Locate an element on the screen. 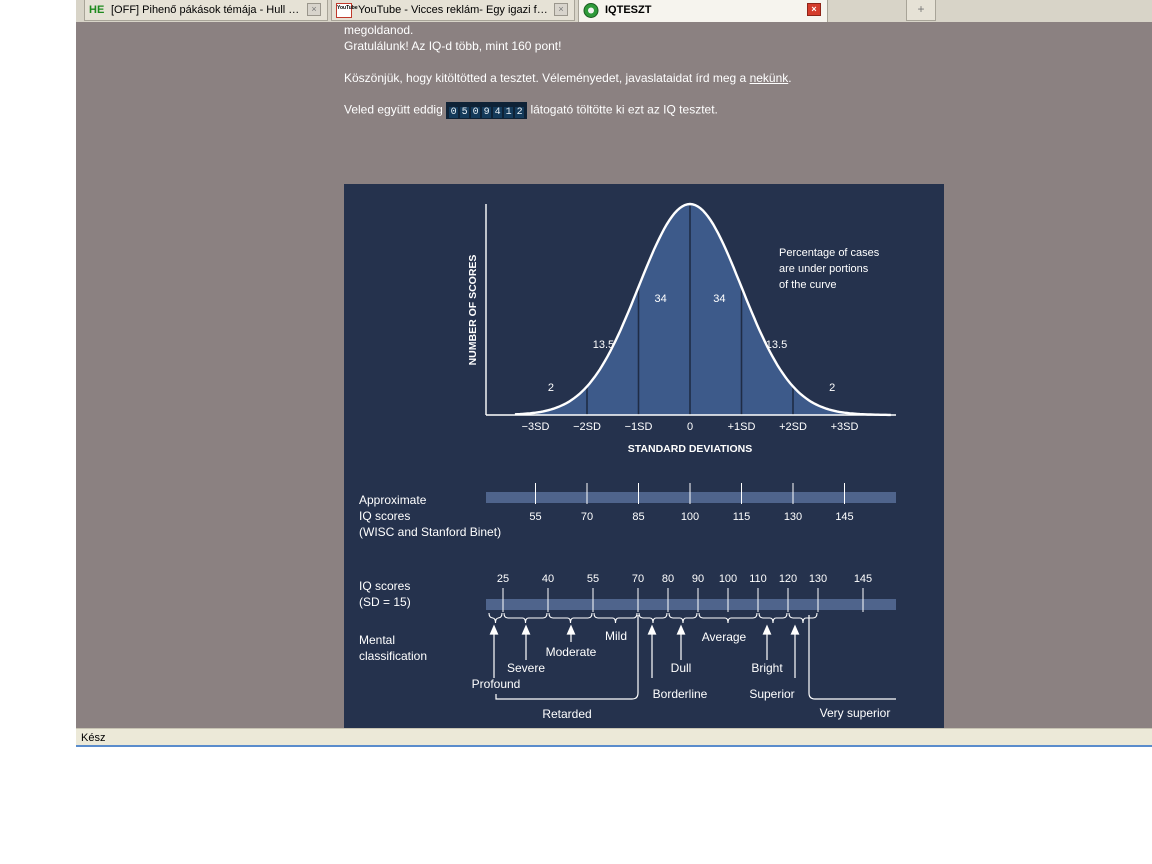 The image size is (1152, 864). very-superior-bracket is located at coordinates (852, 657).